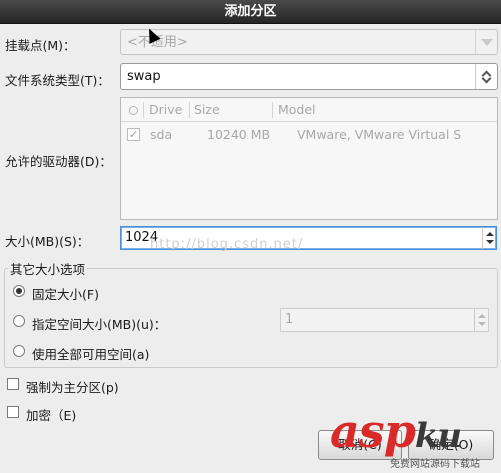 The height and width of the screenshot is (473, 501). I want to click on fixed-size-label: 固定大小(F), so click(65, 294).